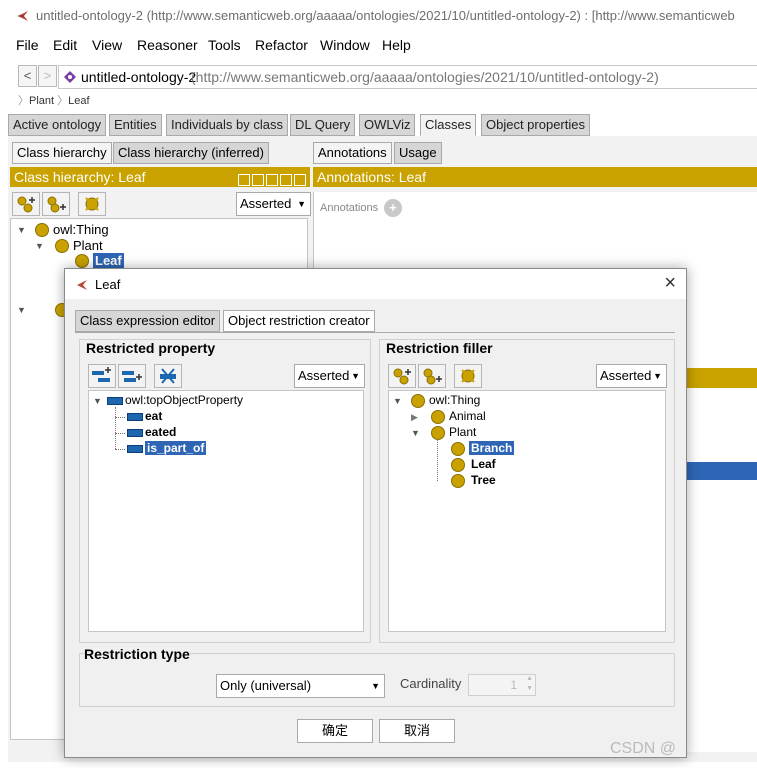  What do you see at coordinates (483, 480) in the screenshot?
I see `tree-node-tree: Tree` at bounding box center [483, 480].